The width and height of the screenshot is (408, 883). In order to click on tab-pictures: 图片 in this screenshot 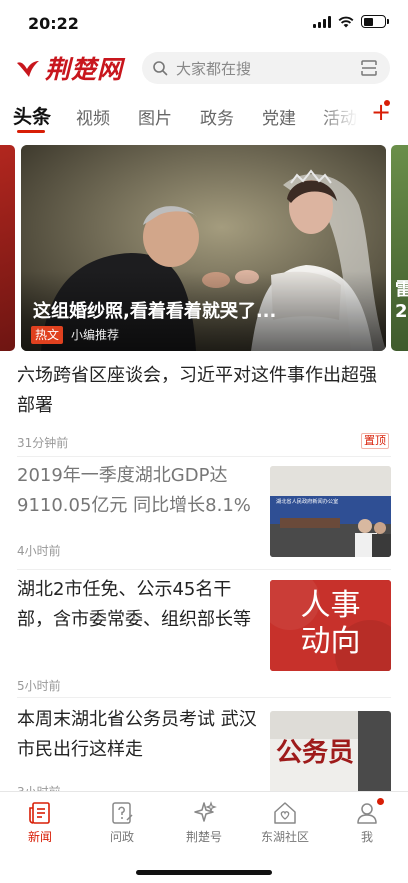, I will do `click(155, 116)`.